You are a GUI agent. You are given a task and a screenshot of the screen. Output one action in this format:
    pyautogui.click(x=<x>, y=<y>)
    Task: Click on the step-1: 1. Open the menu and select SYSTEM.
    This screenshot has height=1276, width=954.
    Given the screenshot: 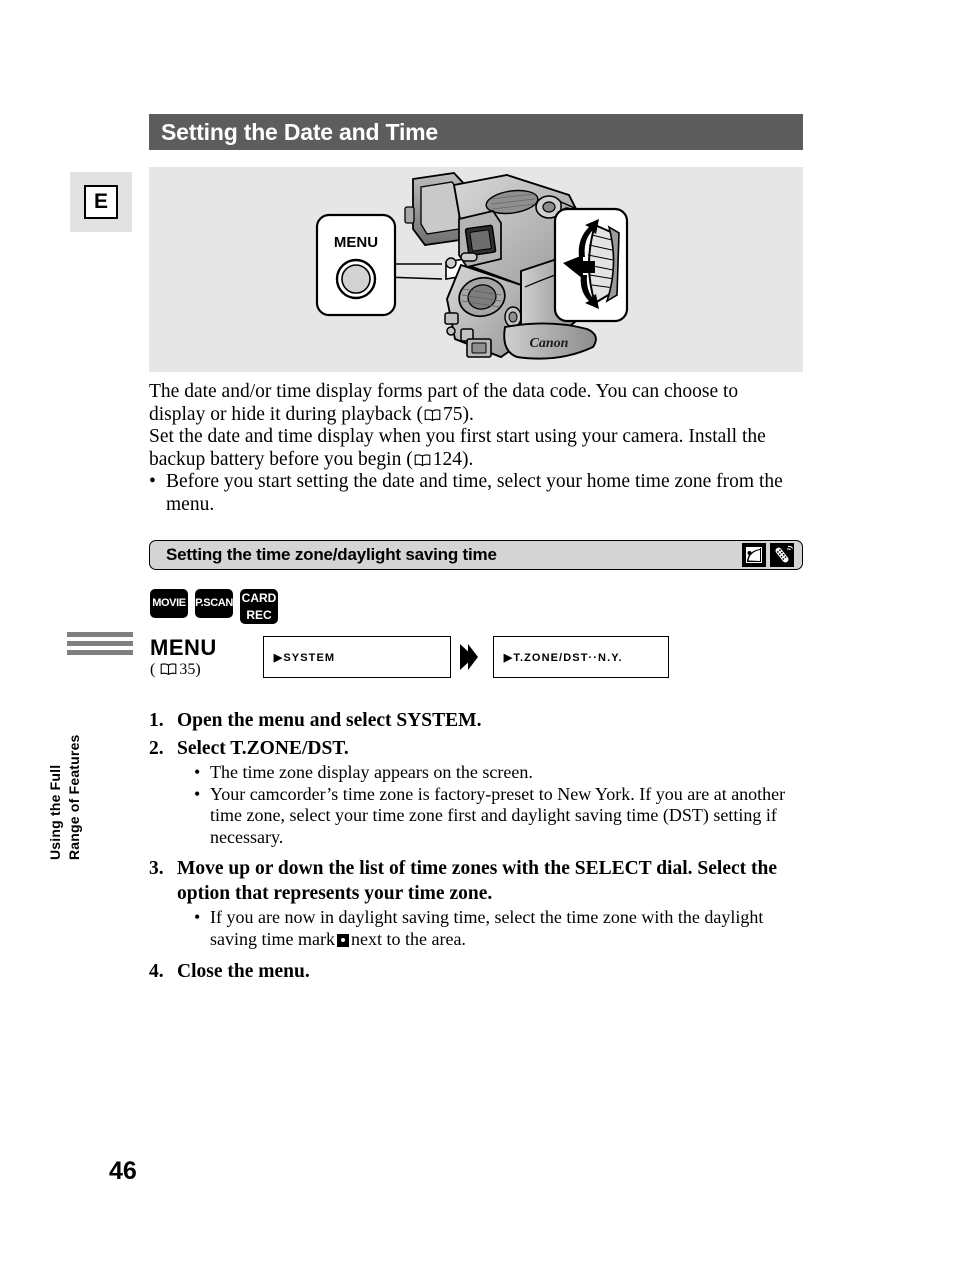 What is the action you would take?
    pyautogui.click(x=481, y=720)
    